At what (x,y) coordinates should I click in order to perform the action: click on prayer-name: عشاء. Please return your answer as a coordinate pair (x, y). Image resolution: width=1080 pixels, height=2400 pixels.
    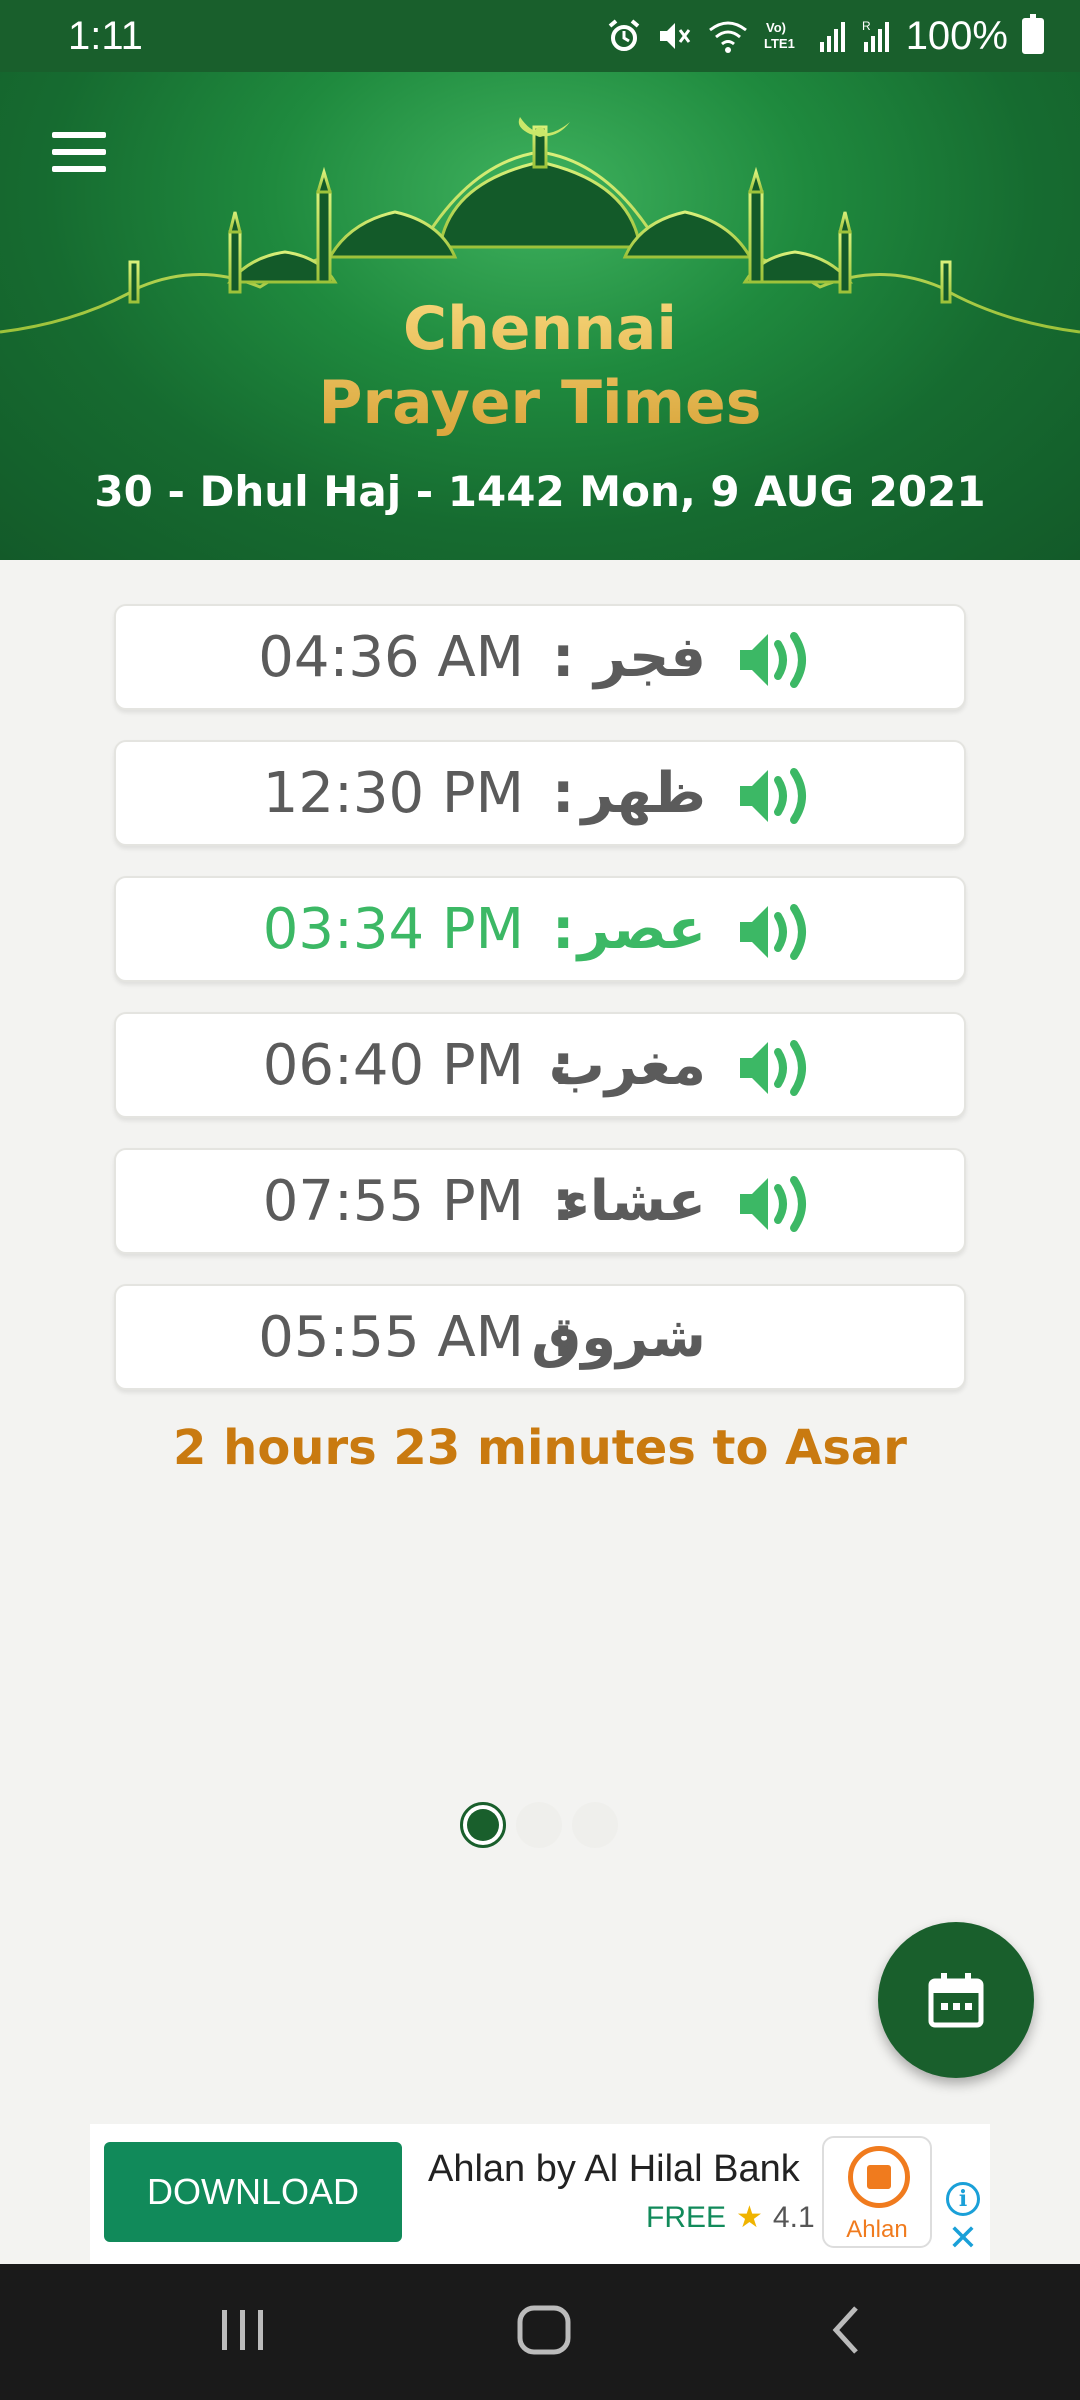
    Looking at the image, I should click on (633, 1201).